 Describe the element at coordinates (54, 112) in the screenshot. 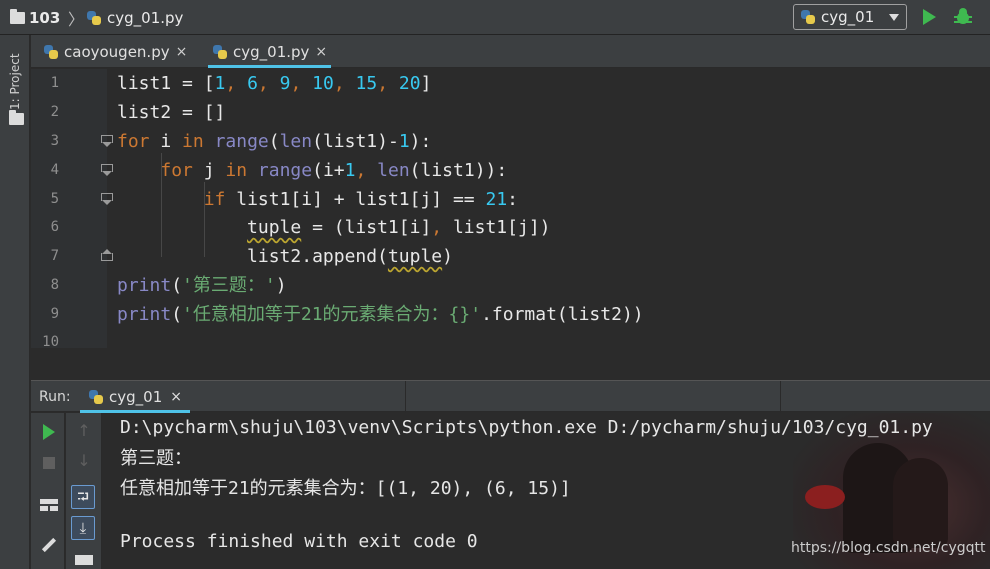

I see `line-number: 2` at that location.